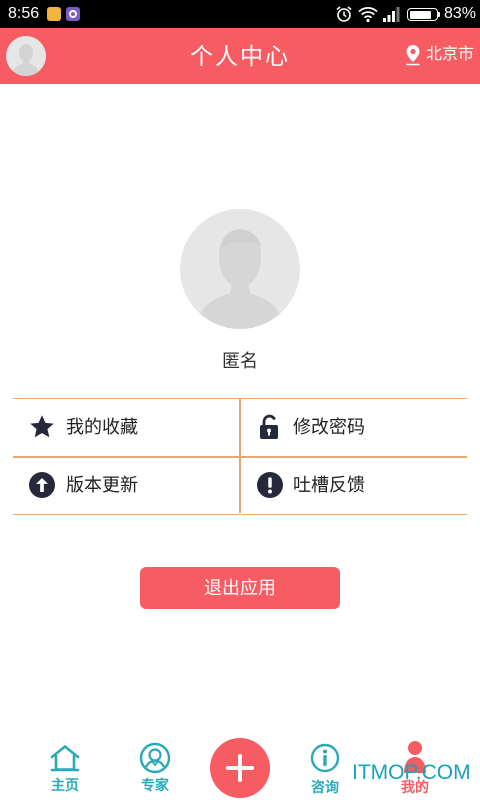 The image size is (480, 800). What do you see at coordinates (269, 426) in the screenshot?
I see `unlock-icon` at bounding box center [269, 426].